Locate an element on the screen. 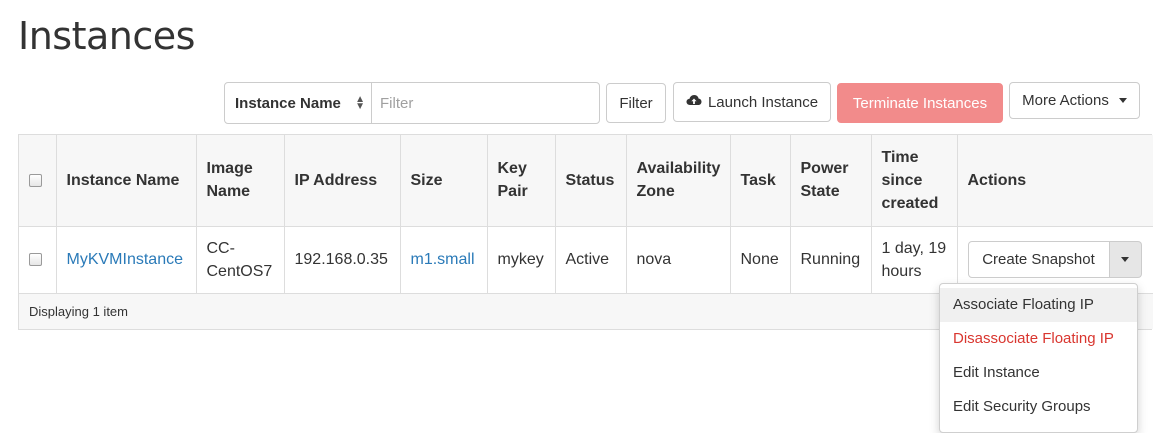 The height and width of the screenshot is (433, 1163). column-header-status: Status is located at coordinates (591, 181).